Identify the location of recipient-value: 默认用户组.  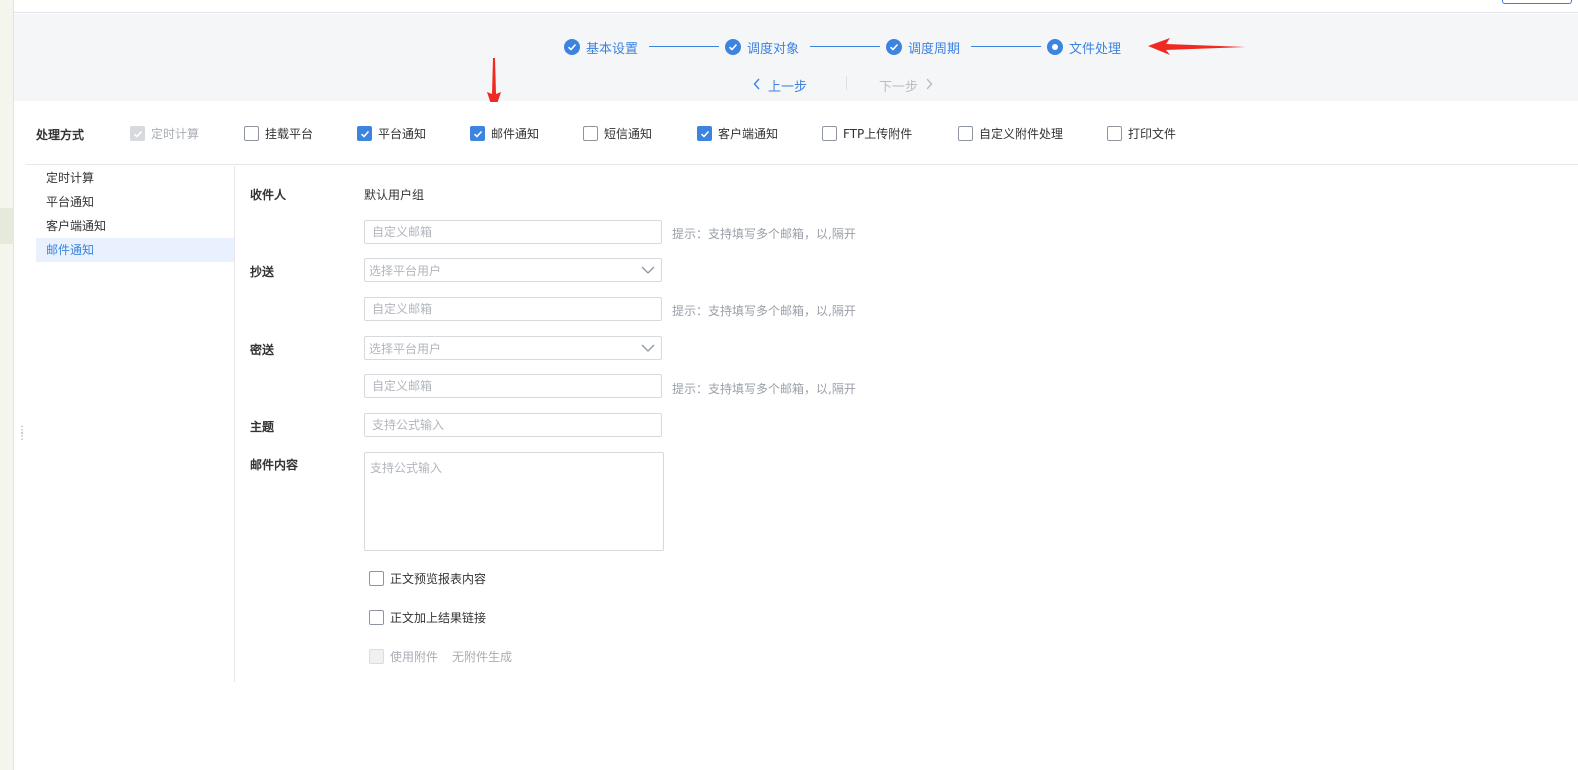
(394, 195).